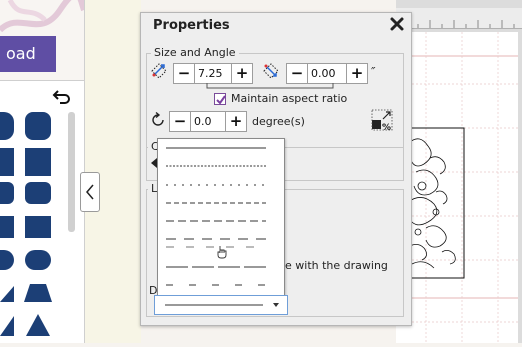  What do you see at coordinates (271, 71) in the screenshot?
I see `height-icon` at bounding box center [271, 71].